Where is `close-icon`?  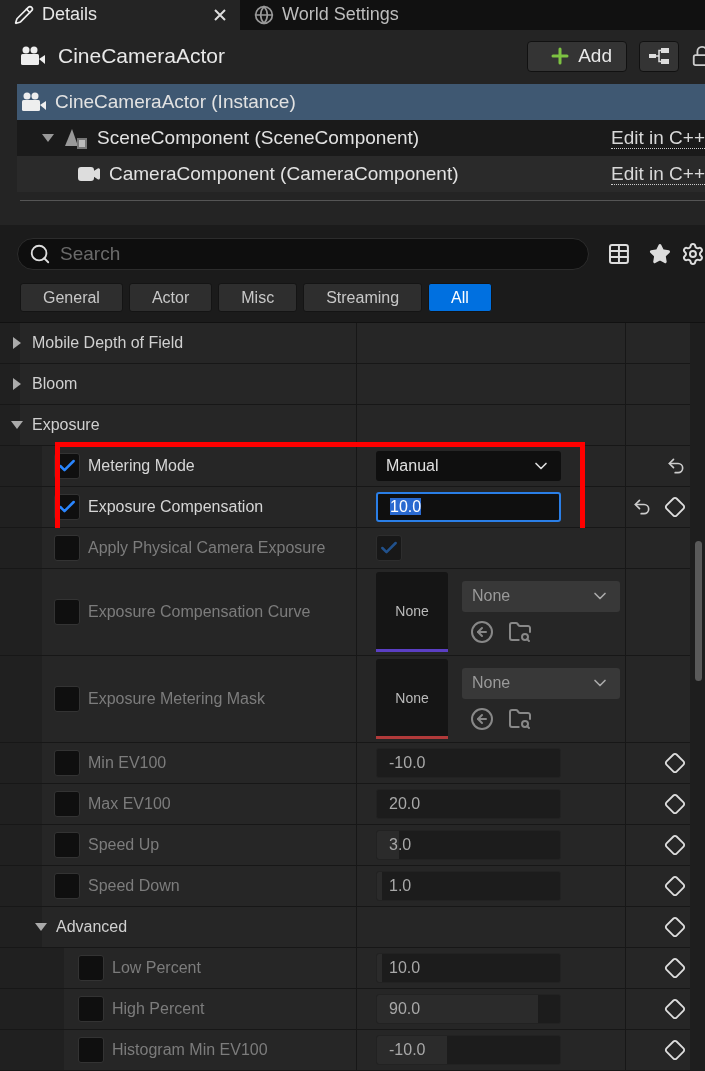
close-icon is located at coordinates (220, 15).